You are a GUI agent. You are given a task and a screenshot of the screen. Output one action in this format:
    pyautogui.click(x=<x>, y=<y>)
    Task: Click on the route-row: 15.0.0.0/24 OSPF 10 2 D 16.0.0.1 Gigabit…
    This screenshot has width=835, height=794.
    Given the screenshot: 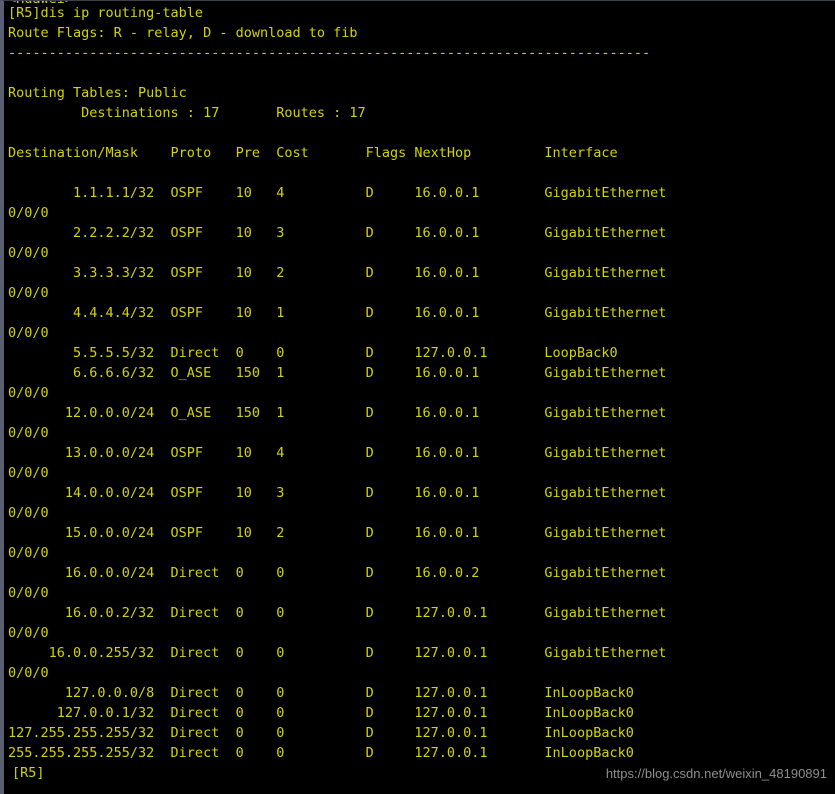 What is the action you would take?
    pyautogui.click(x=337, y=533)
    